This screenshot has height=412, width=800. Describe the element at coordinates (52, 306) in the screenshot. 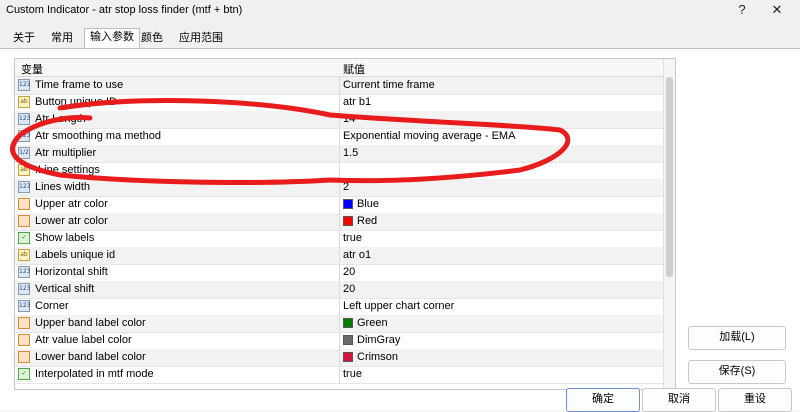

I see `variable-name: Corner` at that location.